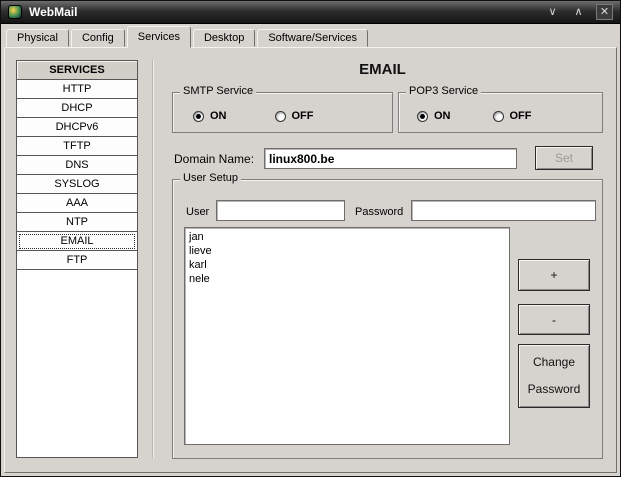 The image size is (621, 477). Describe the element at coordinates (77, 146) in the screenshot. I see `sidebar-item-tftp: TFTP` at that location.